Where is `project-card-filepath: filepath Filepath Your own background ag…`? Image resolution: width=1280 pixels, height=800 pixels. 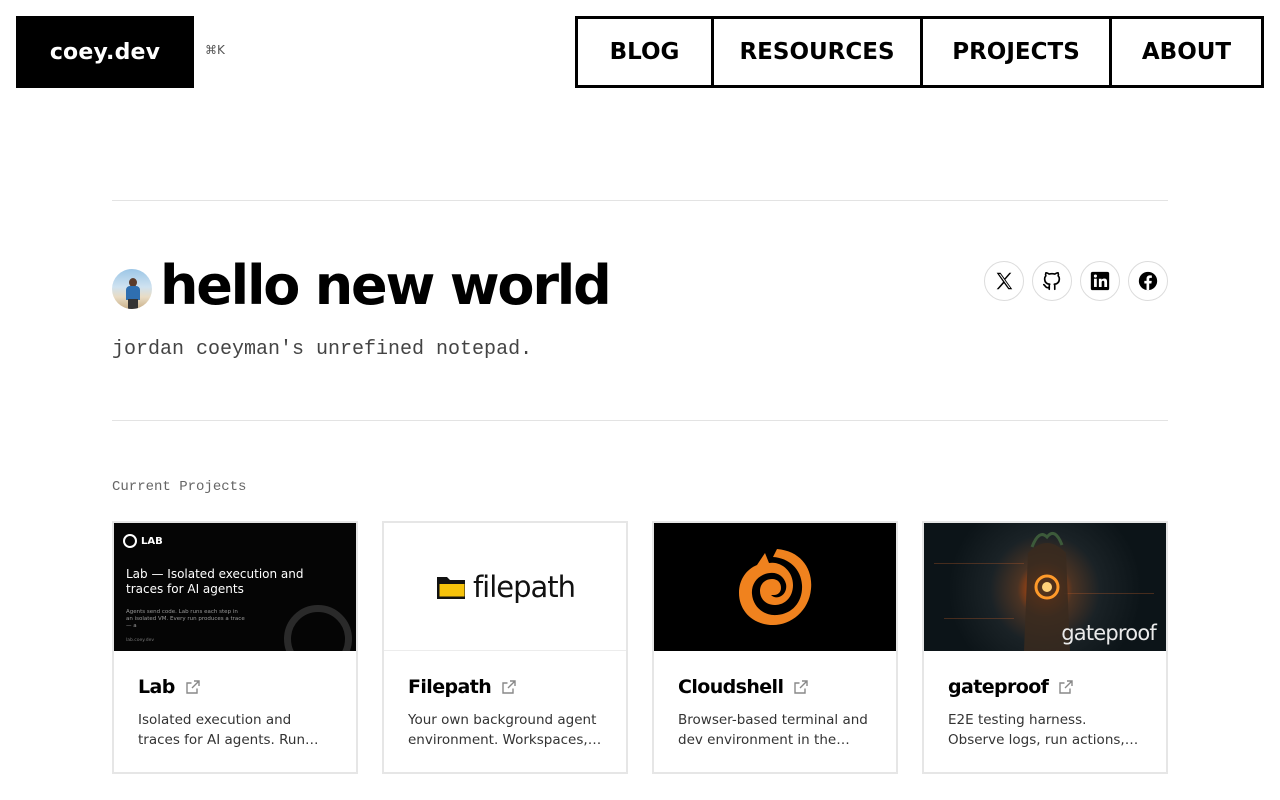
project-card-filepath: filepath Filepath Your own background ag… is located at coordinates (505, 647).